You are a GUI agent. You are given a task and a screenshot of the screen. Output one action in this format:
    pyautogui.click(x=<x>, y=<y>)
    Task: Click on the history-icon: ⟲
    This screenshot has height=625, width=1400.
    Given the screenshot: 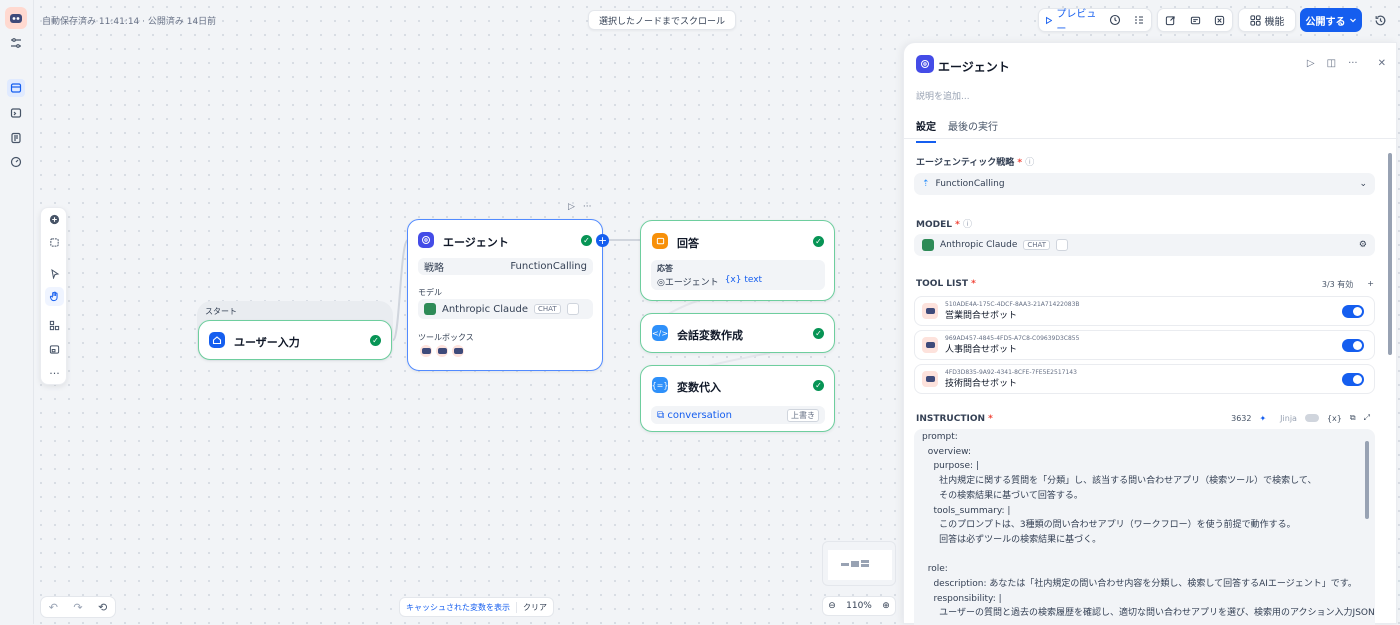 What is the action you would take?
    pyautogui.click(x=102, y=607)
    